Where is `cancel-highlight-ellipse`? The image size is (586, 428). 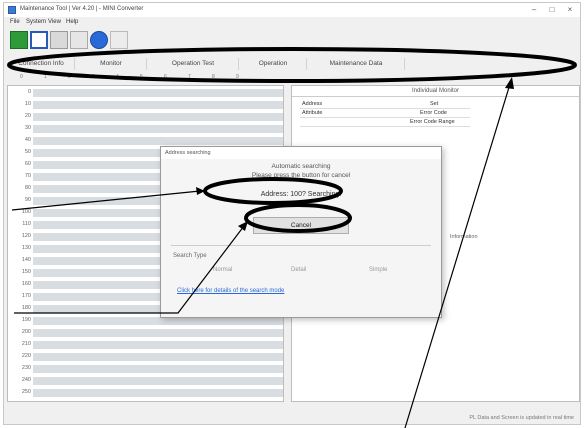 cancel-highlight-ellipse is located at coordinates (298, 218).